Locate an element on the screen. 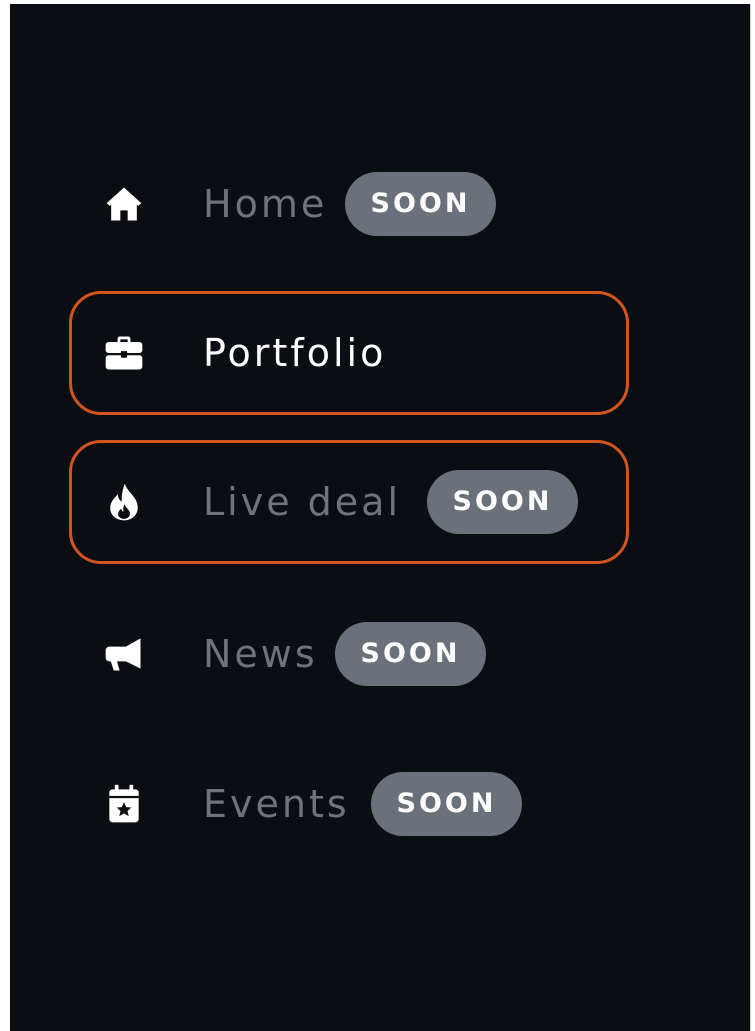  sidebar-item-label: Events is located at coordinates (276, 804).